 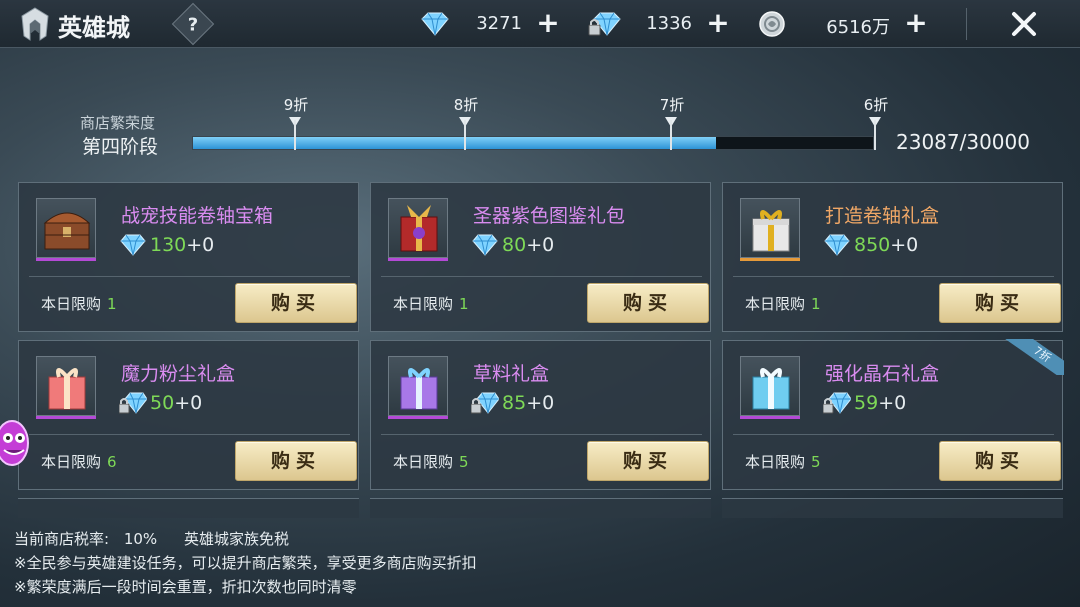 I want to click on prosperity-label: 商店繁荣度, so click(x=118, y=123).